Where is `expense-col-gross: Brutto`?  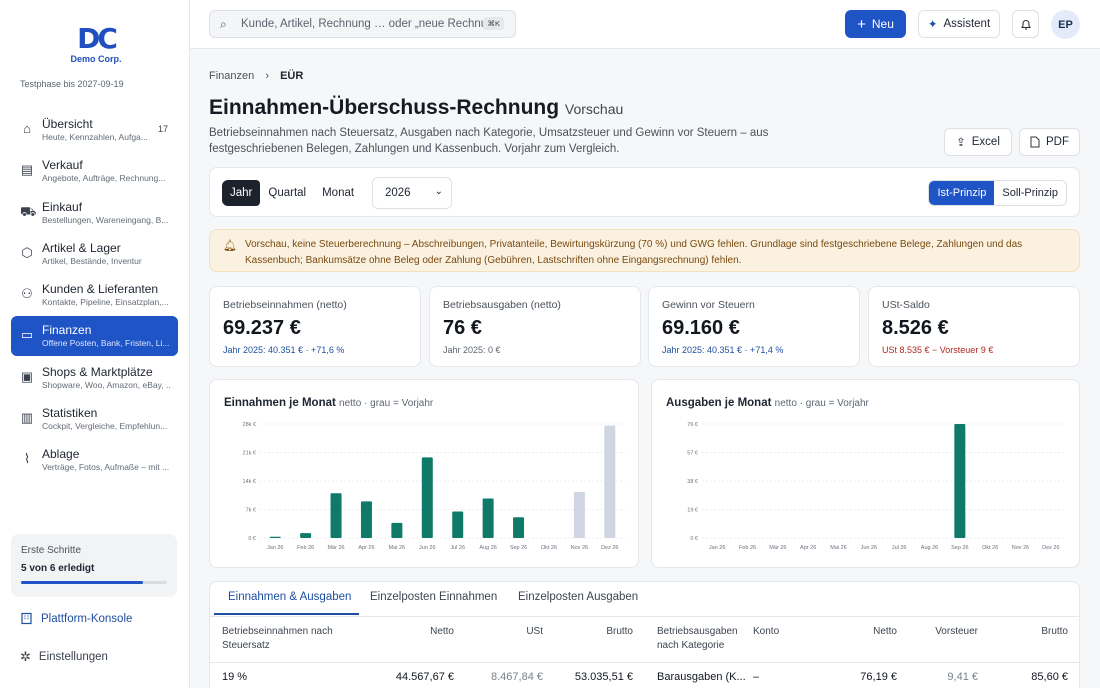 expense-col-gross: Brutto is located at coordinates (1054, 631).